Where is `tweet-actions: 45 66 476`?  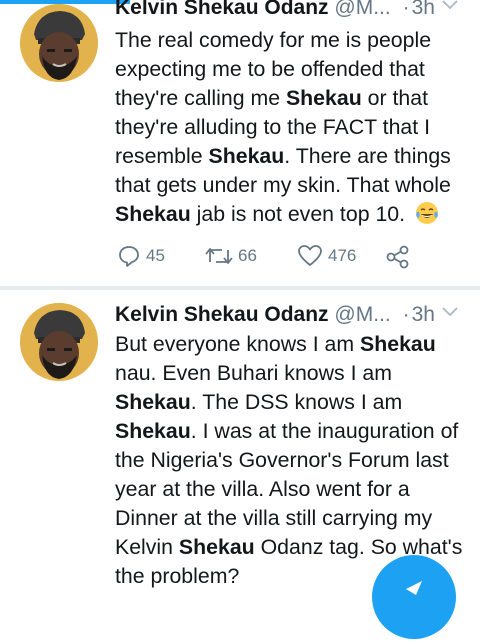
tweet-actions: 45 66 476 is located at coordinates (267, 257).